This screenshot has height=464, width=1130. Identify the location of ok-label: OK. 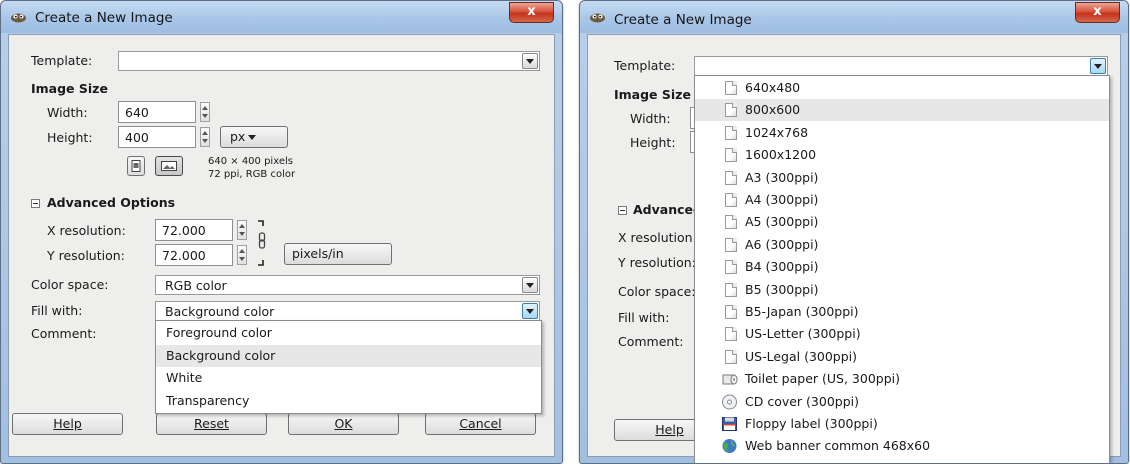
(343, 423).